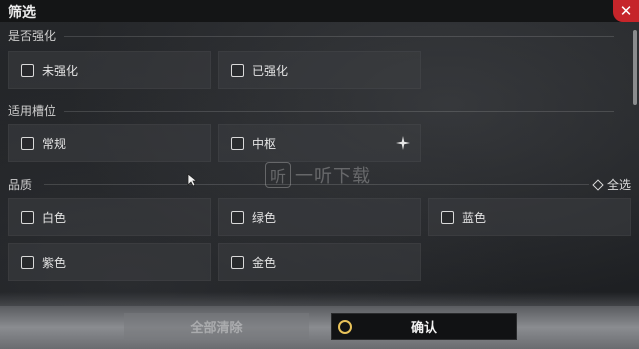  I want to click on clear-all-button: 全部清除, so click(216, 326).